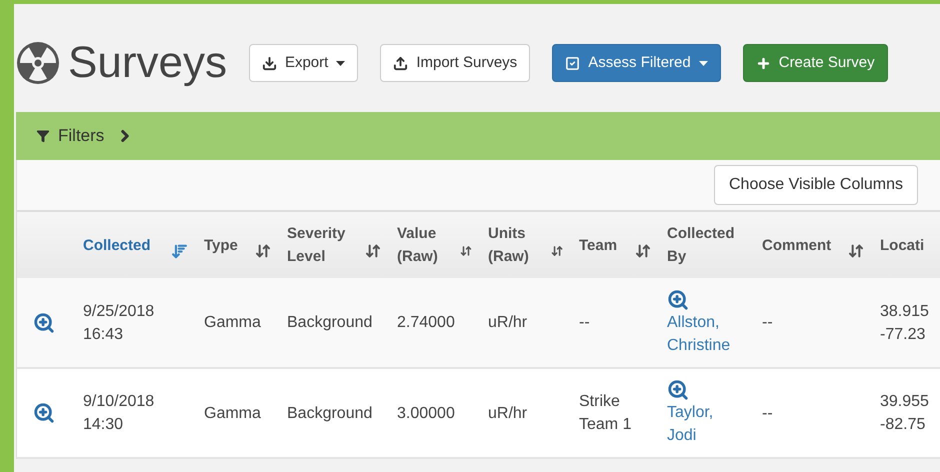  What do you see at coordinates (269, 63) in the screenshot?
I see `download-icon` at bounding box center [269, 63].